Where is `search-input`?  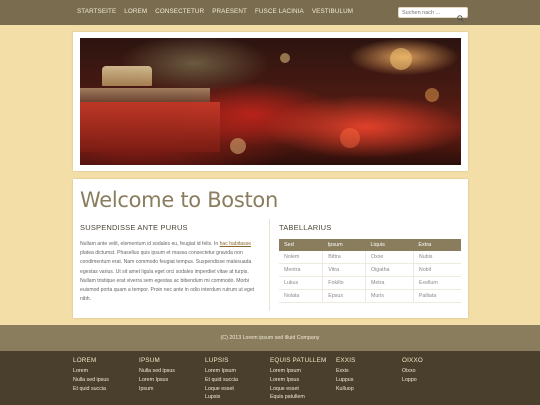 search-input is located at coordinates (429, 12).